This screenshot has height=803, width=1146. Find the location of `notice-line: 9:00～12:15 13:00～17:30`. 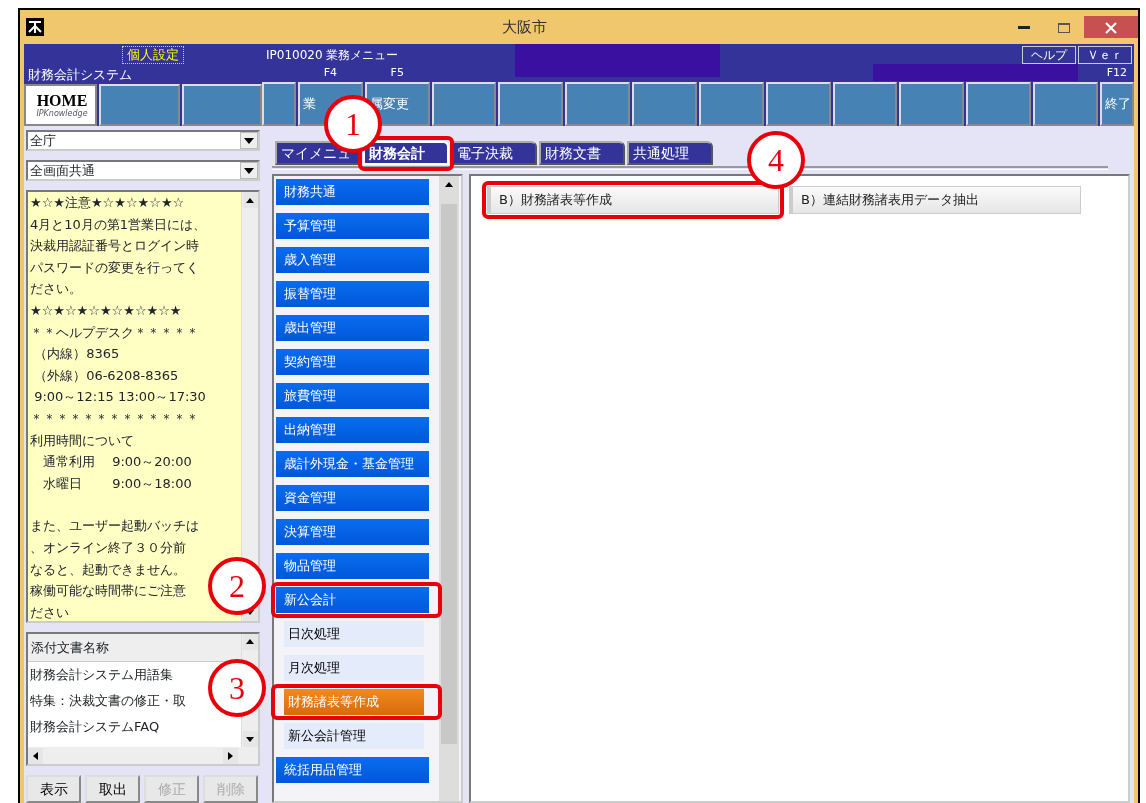

notice-line: 9:00～12:15 13:00～17:30 is located at coordinates (119, 397).